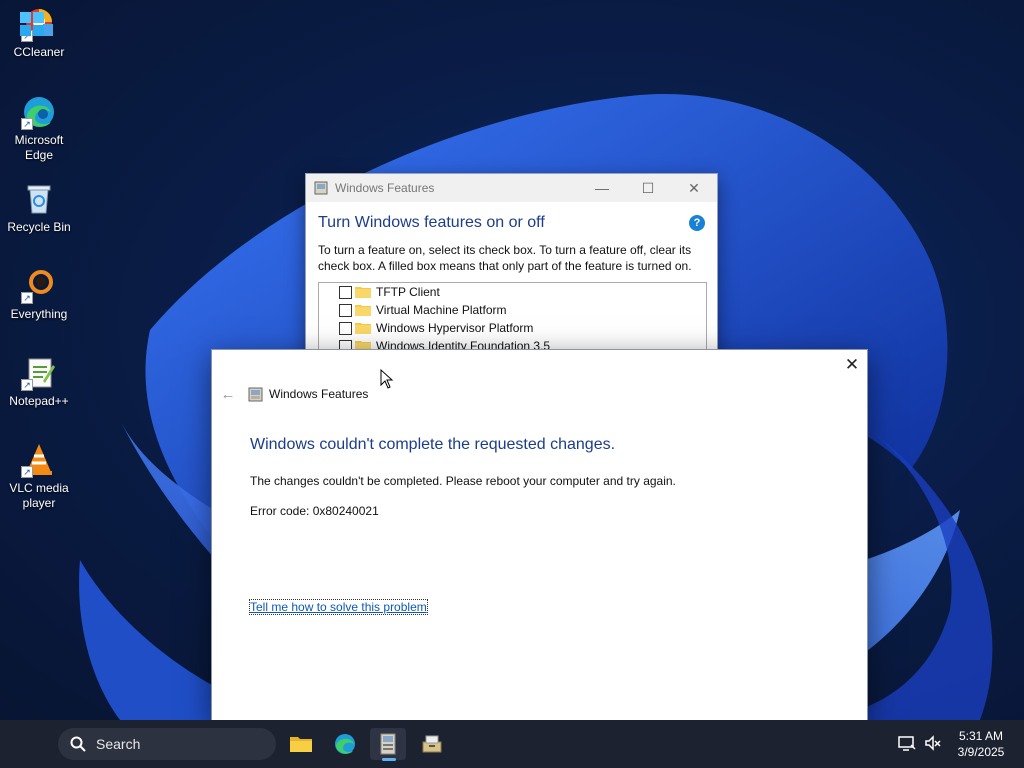  I want to click on mouse-cursor-icon, so click(387, 379).